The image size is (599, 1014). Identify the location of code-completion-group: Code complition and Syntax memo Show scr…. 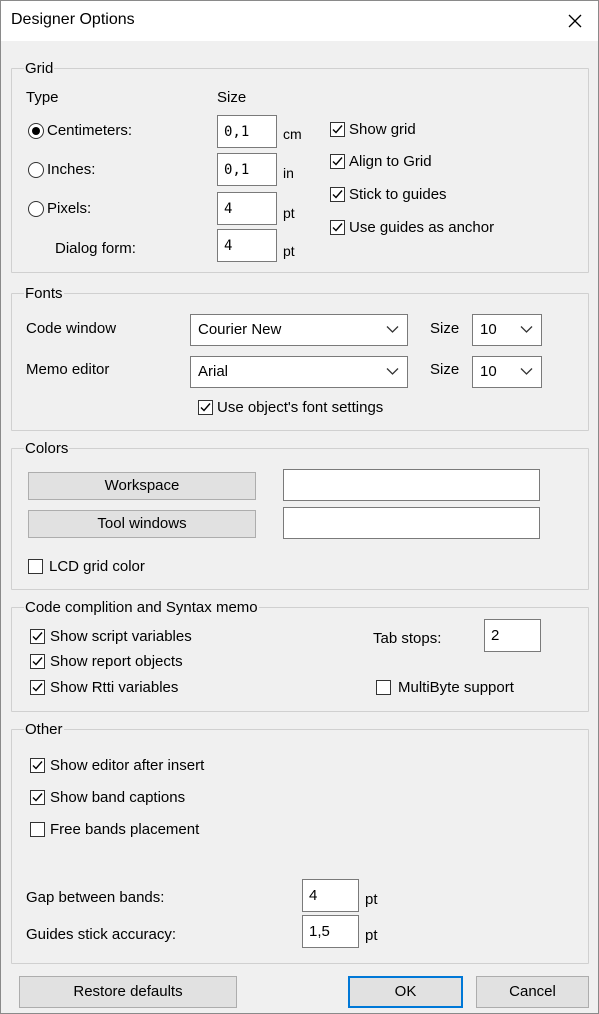
(300, 655).